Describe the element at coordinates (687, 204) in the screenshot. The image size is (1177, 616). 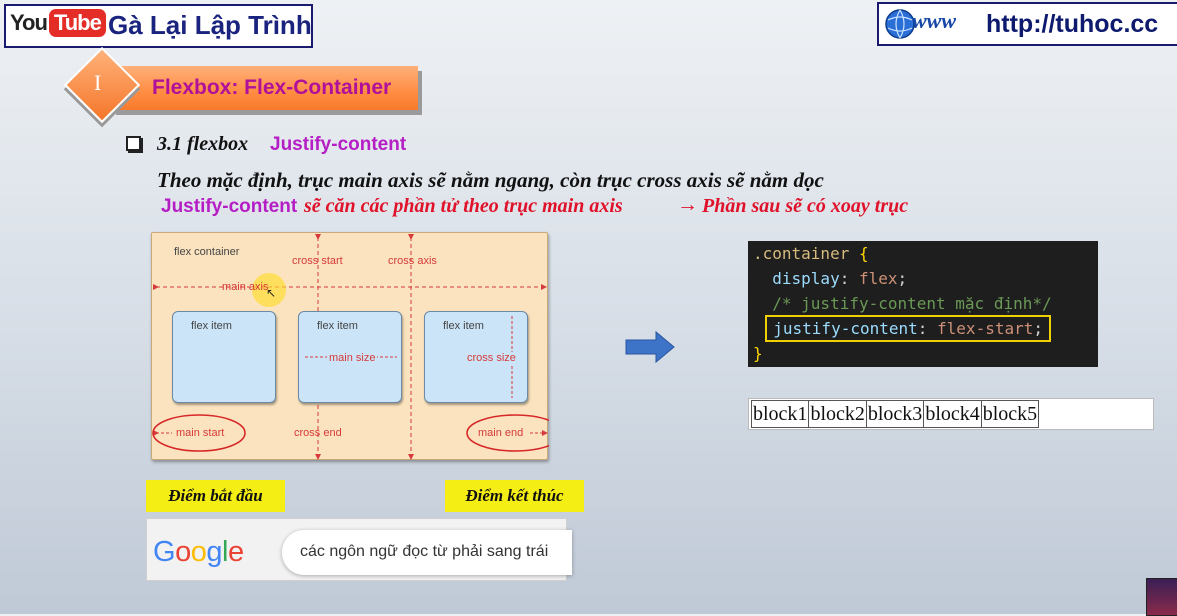
I see `right-arrow-icon: →` at that location.